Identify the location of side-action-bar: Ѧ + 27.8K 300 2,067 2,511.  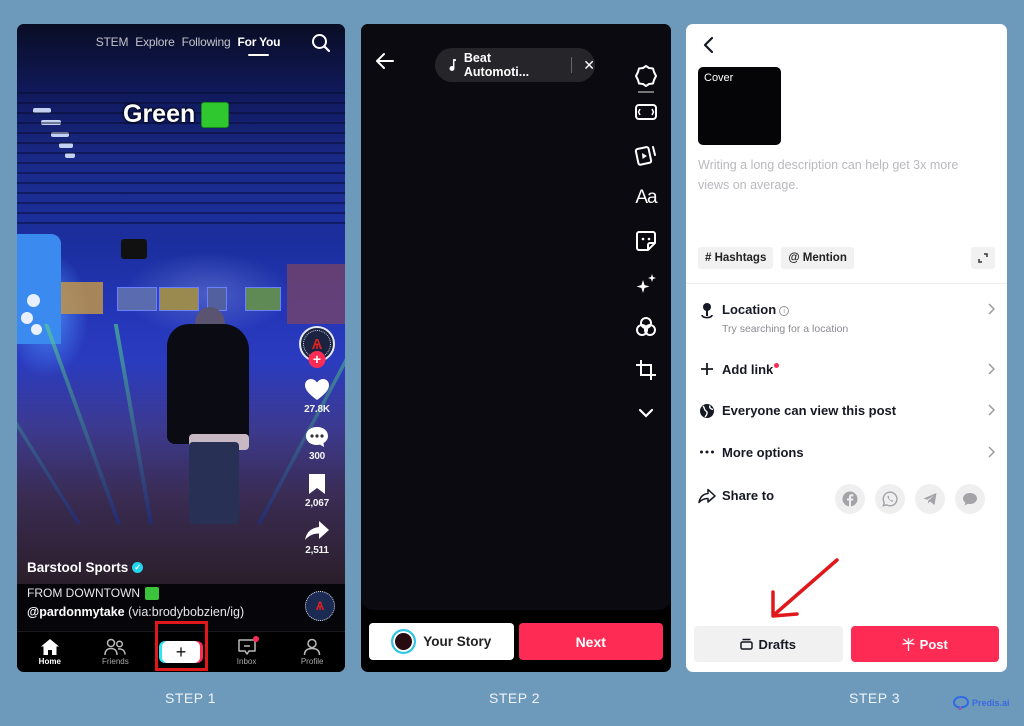
(317, 441).